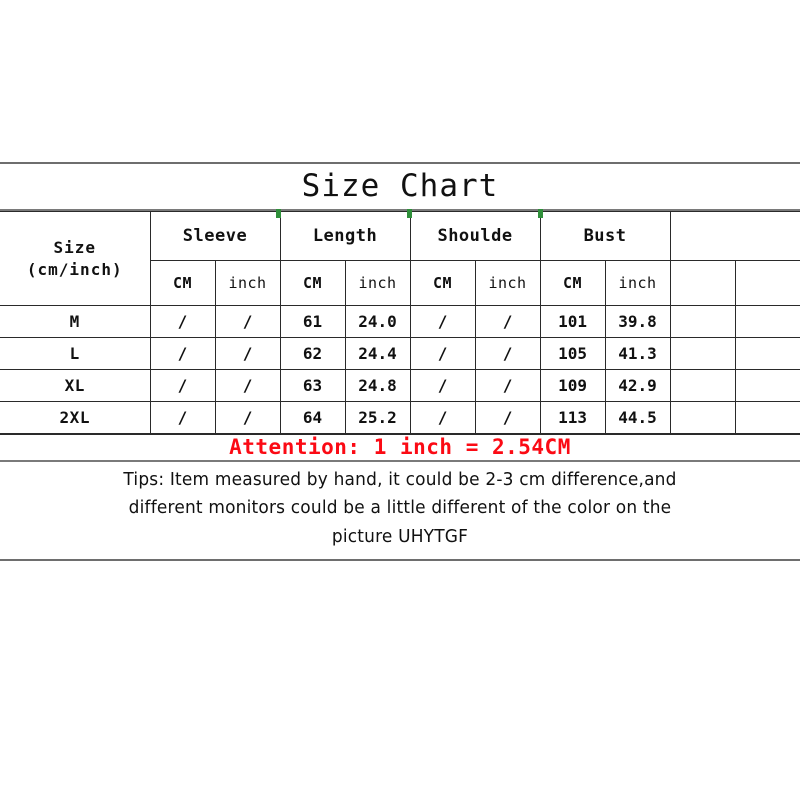 Image resolution: width=800 pixels, height=800 pixels. What do you see at coordinates (442, 321) in the screenshot?
I see `cell-m-shoulde-cm: /` at bounding box center [442, 321].